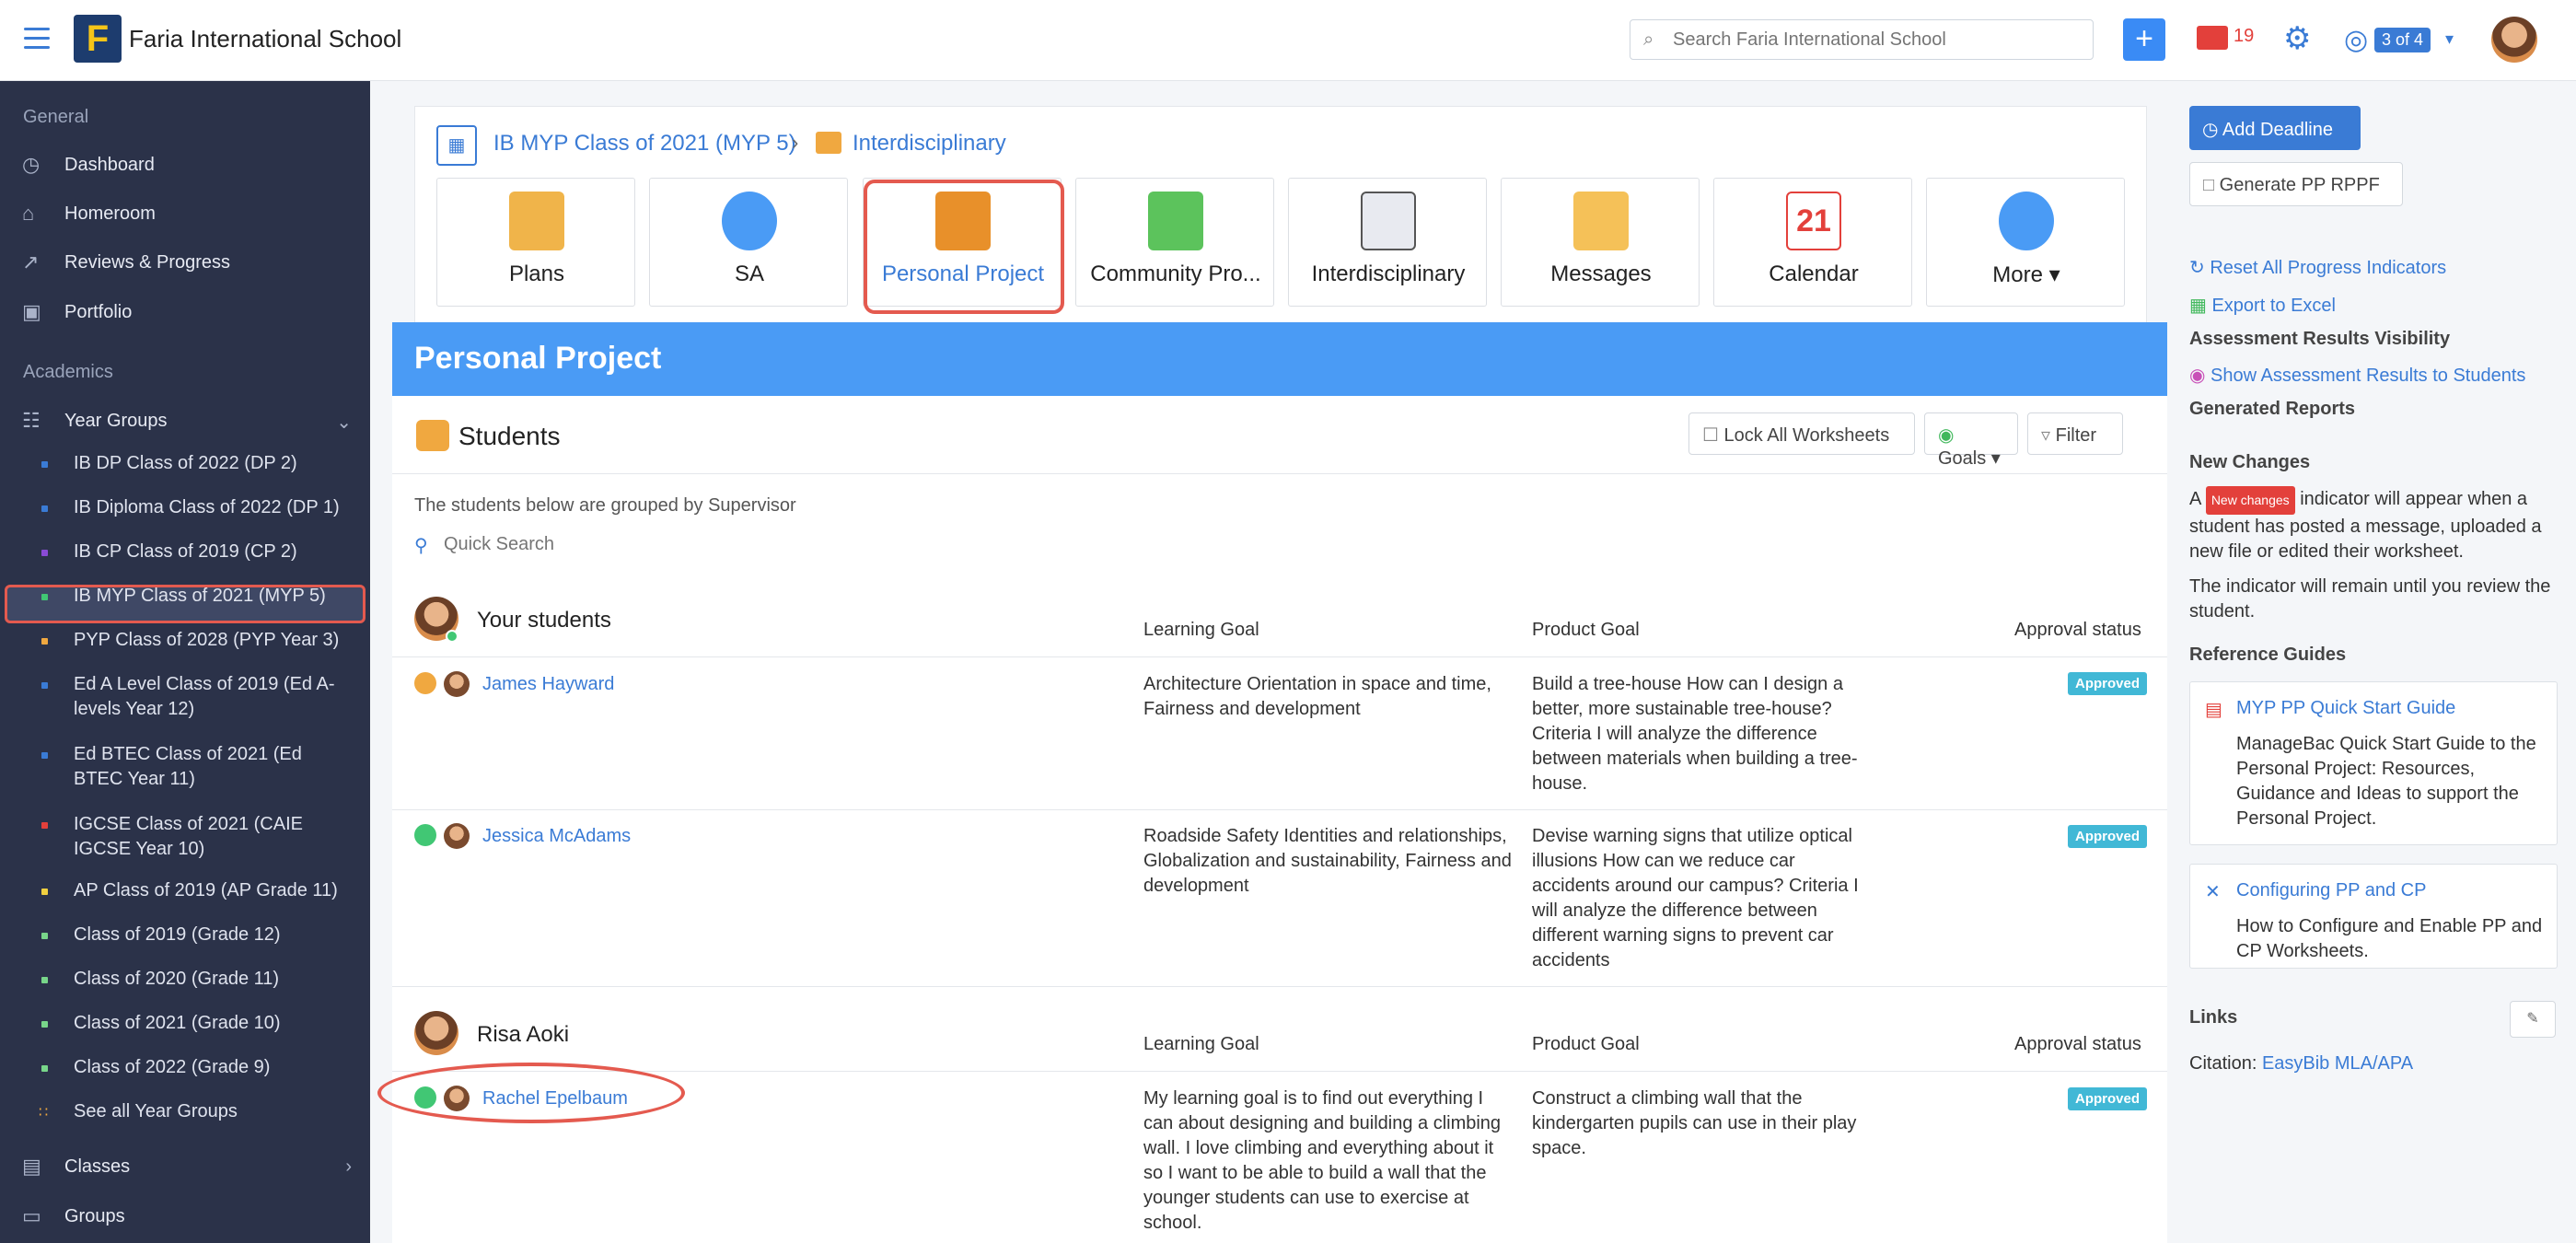  Describe the element at coordinates (98, 39) in the screenshot. I see `school-logo: F` at that location.